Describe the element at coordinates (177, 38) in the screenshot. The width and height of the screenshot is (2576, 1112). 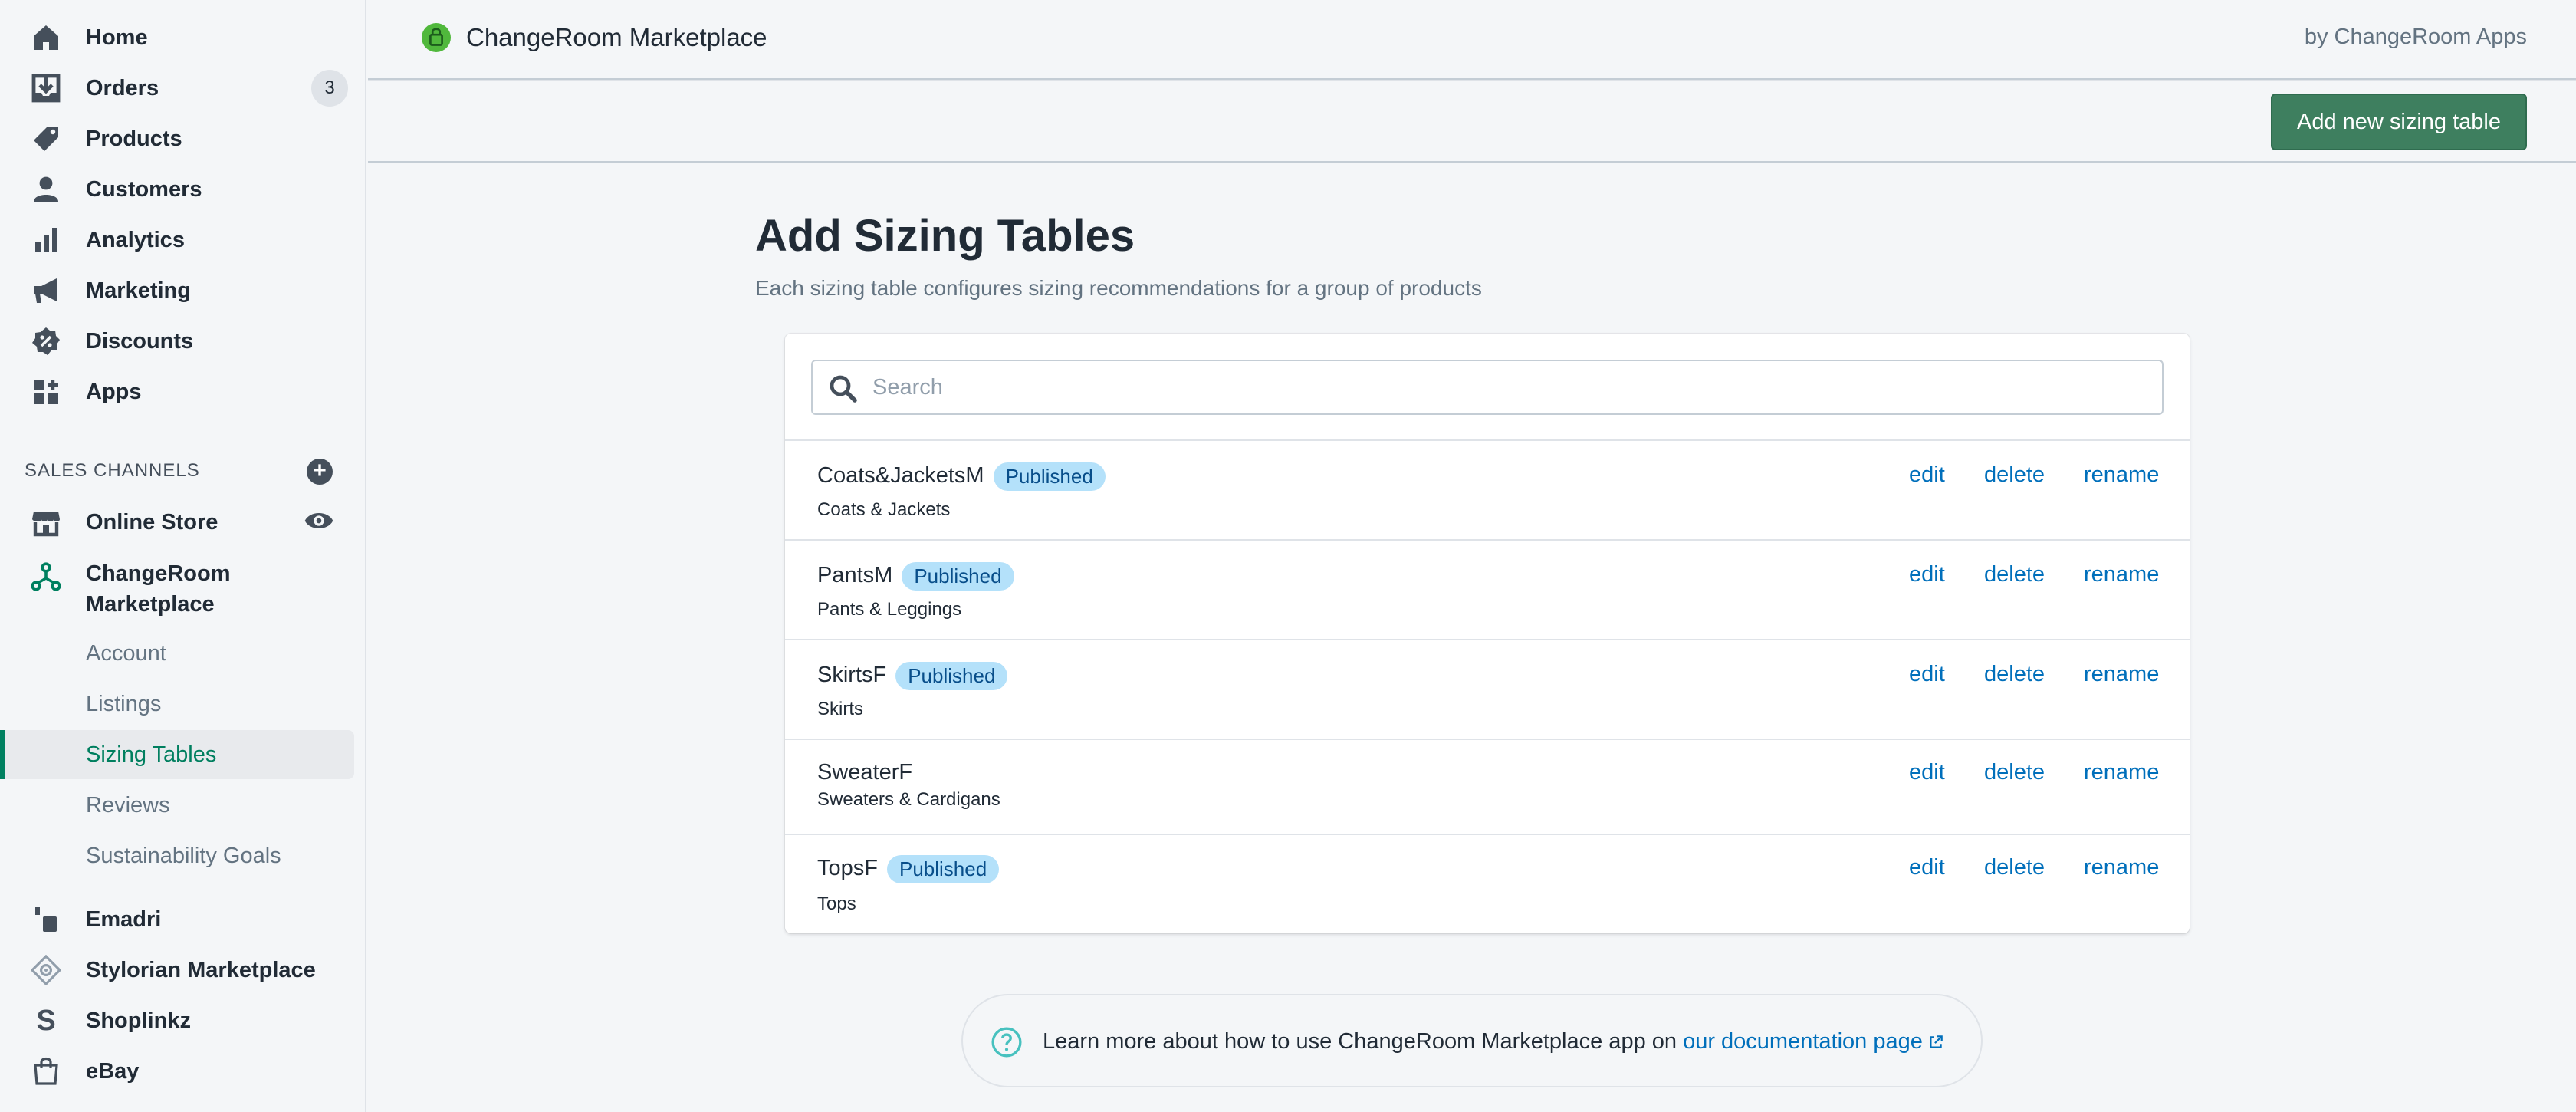
I see `nav-home: Home` at that location.